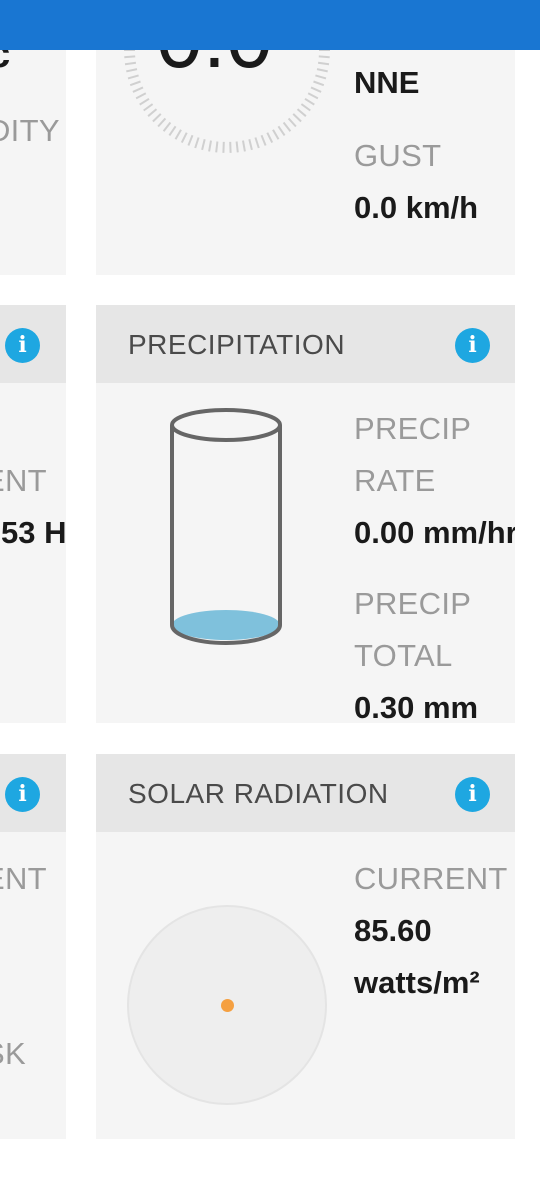 The width and height of the screenshot is (540, 1200). I want to click on gust-value: 0.0 km/h, so click(416, 207).